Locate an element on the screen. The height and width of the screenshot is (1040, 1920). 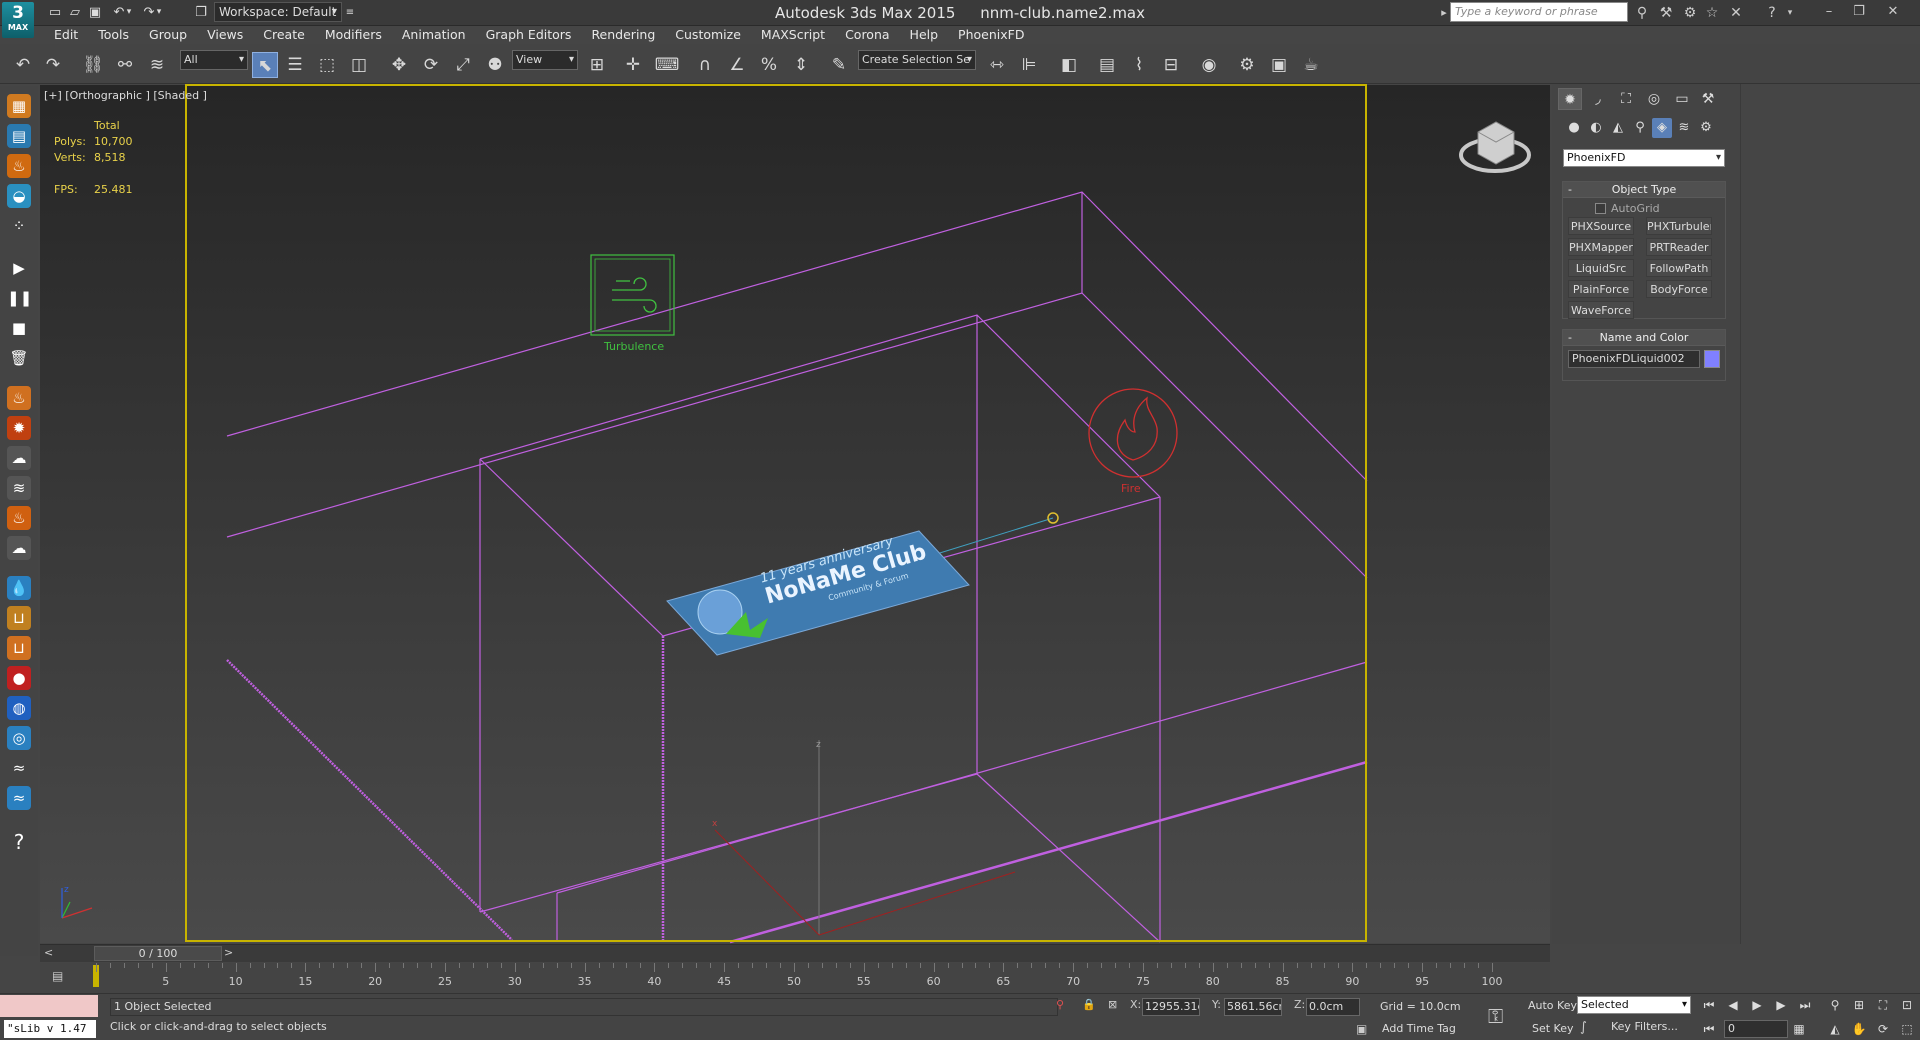
autogrid-checkbox: AutoGrid is located at coordinates (1627, 208).